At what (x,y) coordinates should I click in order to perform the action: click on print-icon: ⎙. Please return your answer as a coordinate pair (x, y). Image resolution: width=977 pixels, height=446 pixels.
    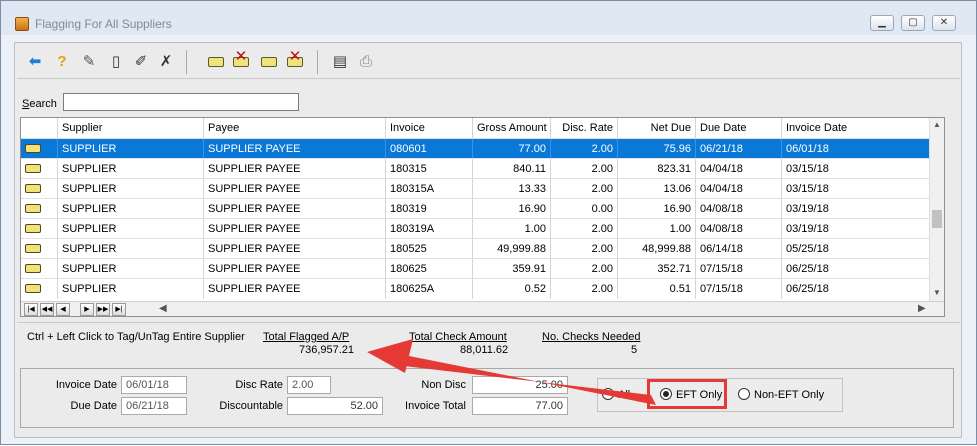
    Looking at the image, I should click on (366, 62).